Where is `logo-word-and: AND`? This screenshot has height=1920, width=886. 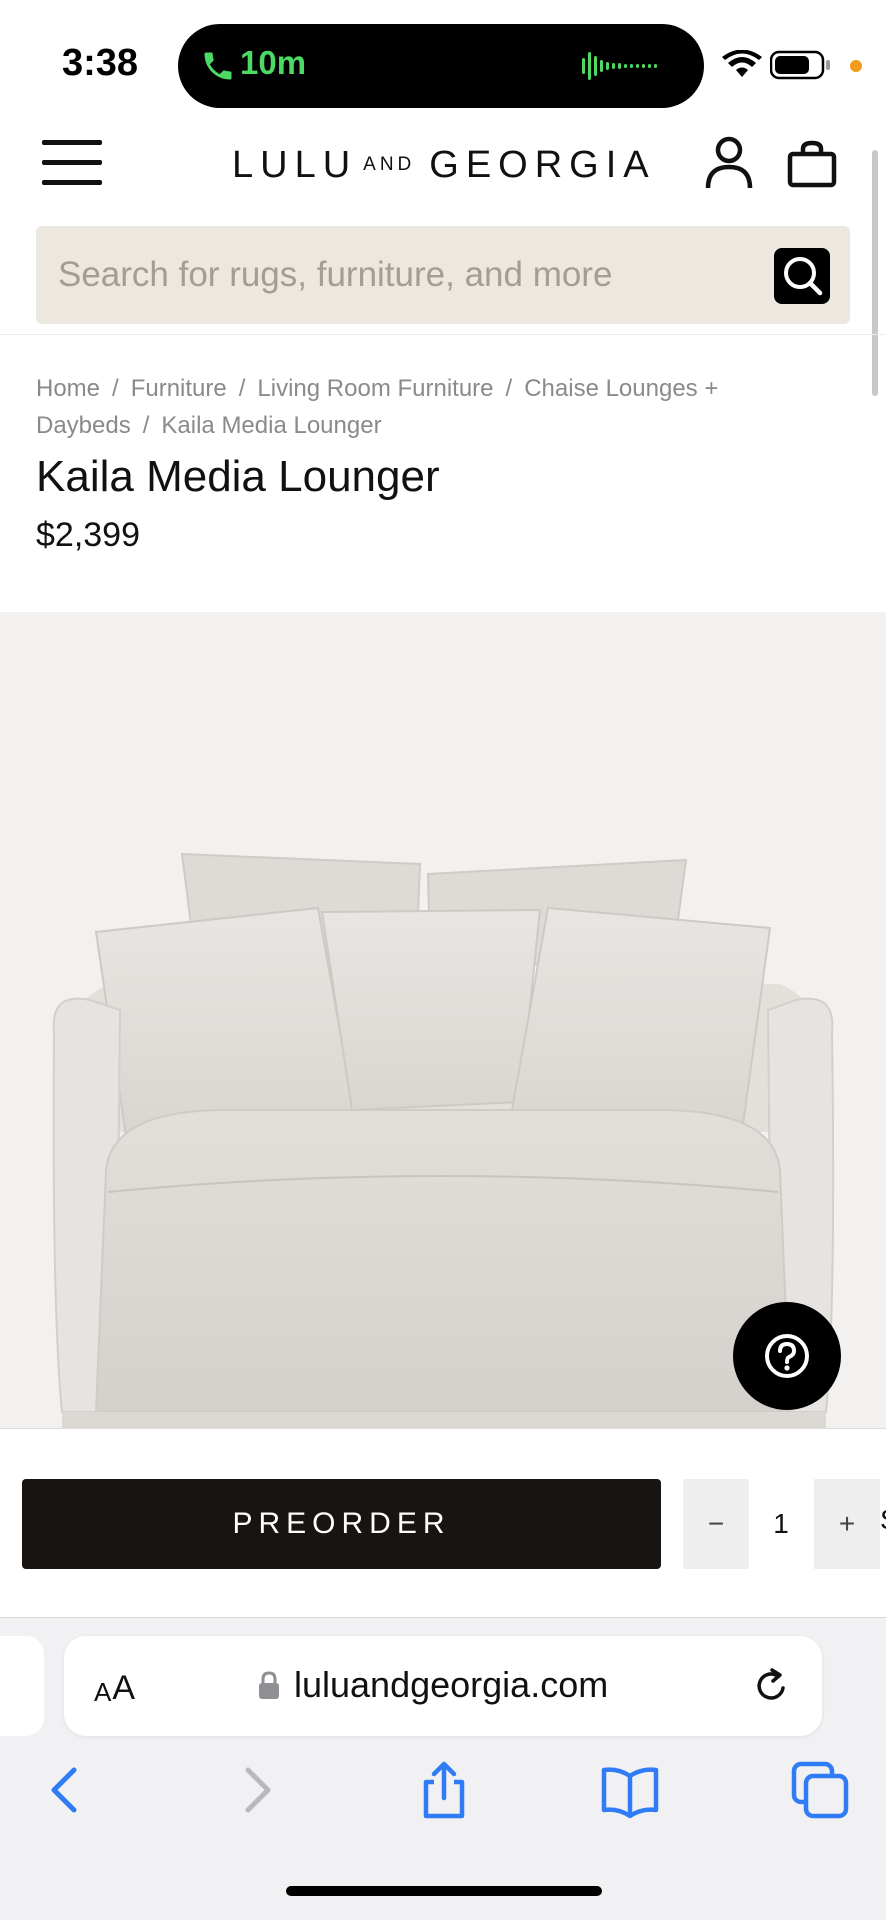
logo-word-and: AND is located at coordinates (389, 164).